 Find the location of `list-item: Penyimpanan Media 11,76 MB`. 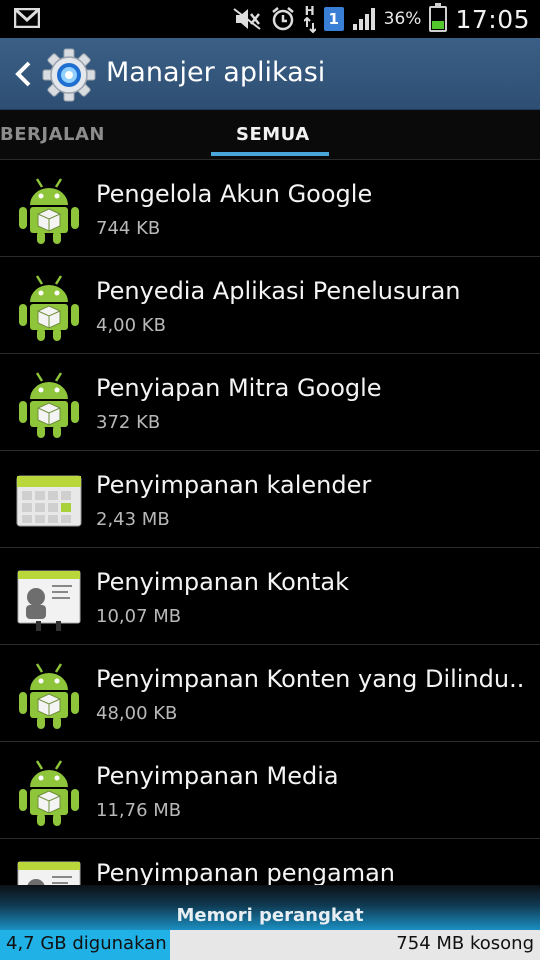

list-item: Penyimpanan Media 11,76 MB is located at coordinates (270, 790).